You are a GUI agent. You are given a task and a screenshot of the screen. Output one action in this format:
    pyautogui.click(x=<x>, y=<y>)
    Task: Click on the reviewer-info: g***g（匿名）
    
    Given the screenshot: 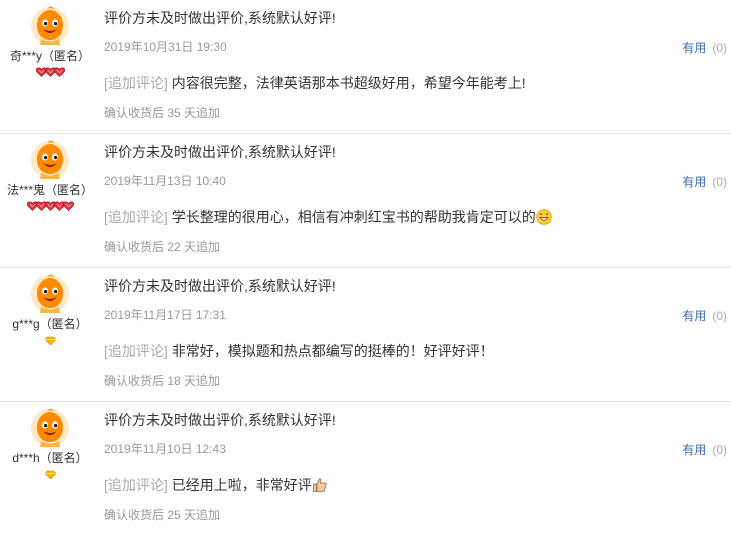 What is the action you would take?
    pyautogui.click(x=50, y=310)
    